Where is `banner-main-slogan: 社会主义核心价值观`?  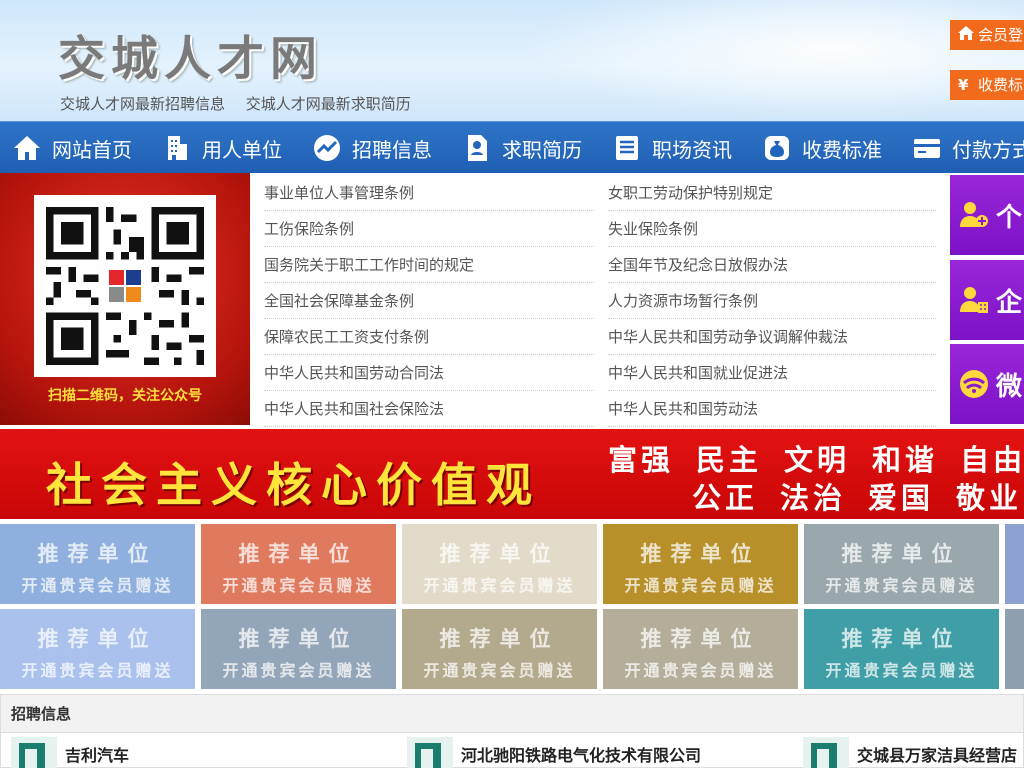
banner-main-slogan: 社会主义核心价值观 is located at coordinates (293, 485).